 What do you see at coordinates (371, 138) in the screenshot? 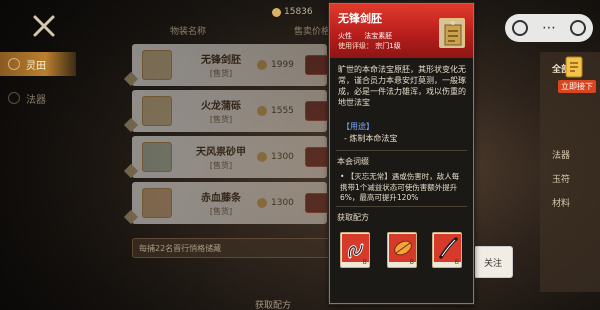
I see `usage-item: - 炼制本命法宝` at bounding box center [371, 138].